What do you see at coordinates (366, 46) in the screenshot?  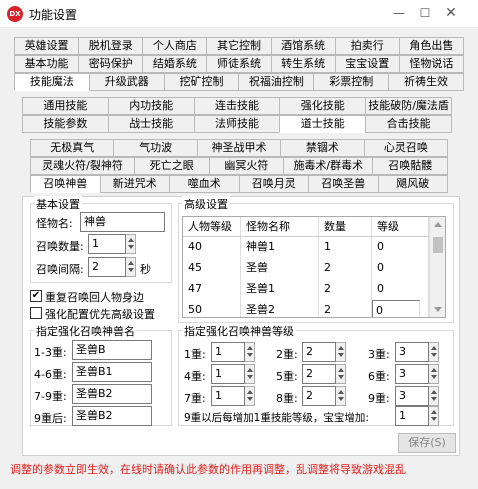 I see `tab-auction: 拍卖行` at bounding box center [366, 46].